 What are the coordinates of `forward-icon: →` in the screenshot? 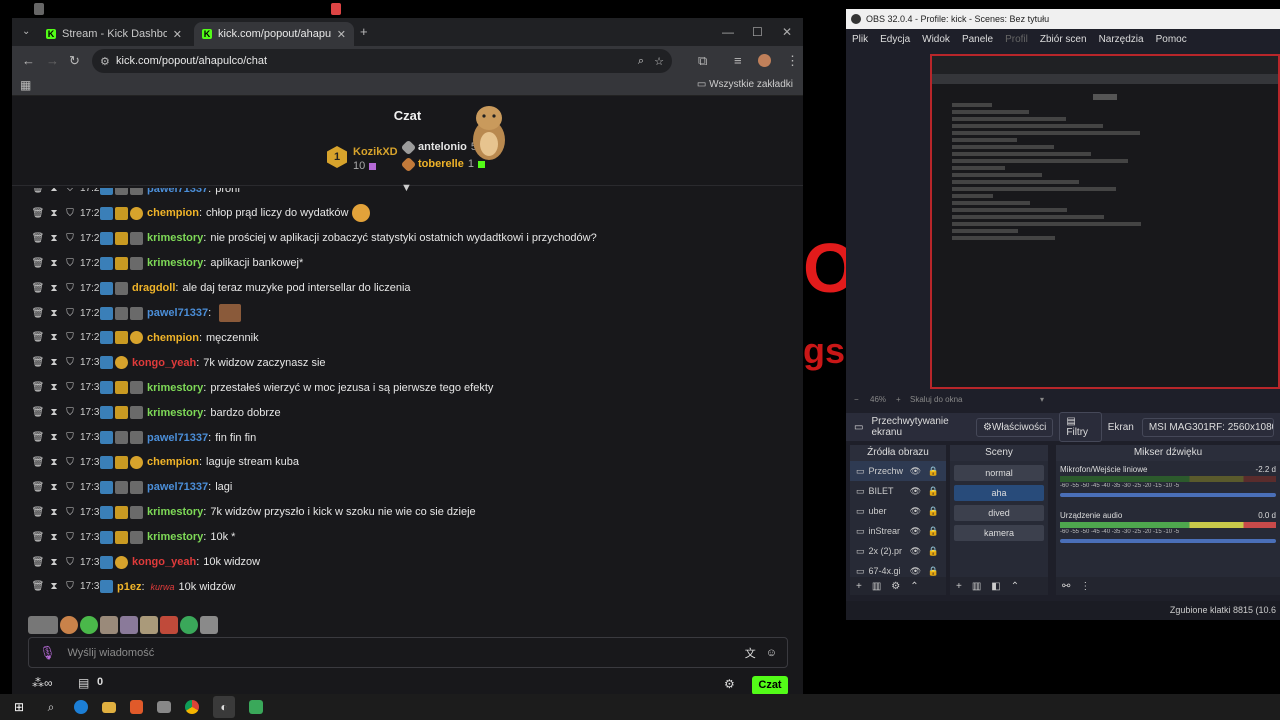 It's located at (52, 60).